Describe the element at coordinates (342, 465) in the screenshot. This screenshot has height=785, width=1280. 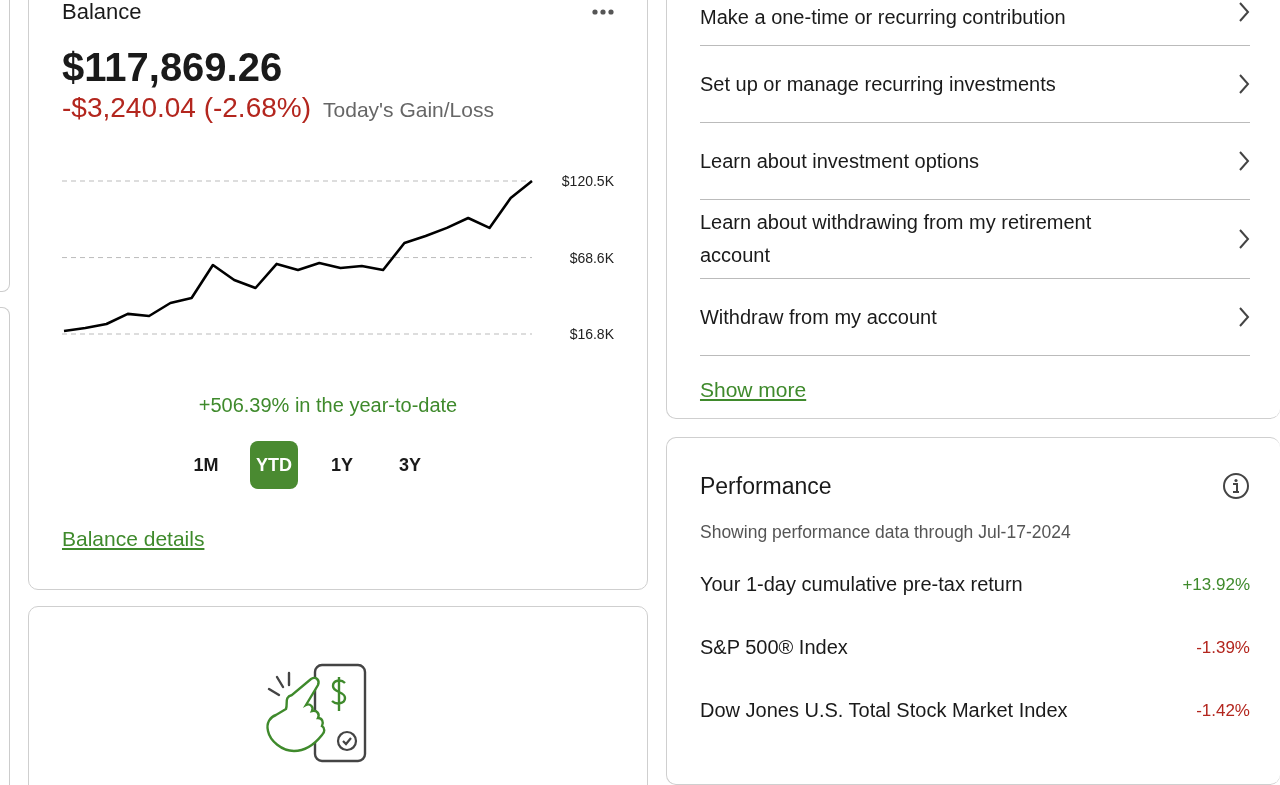
I see `range-tab: 1Y` at that location.